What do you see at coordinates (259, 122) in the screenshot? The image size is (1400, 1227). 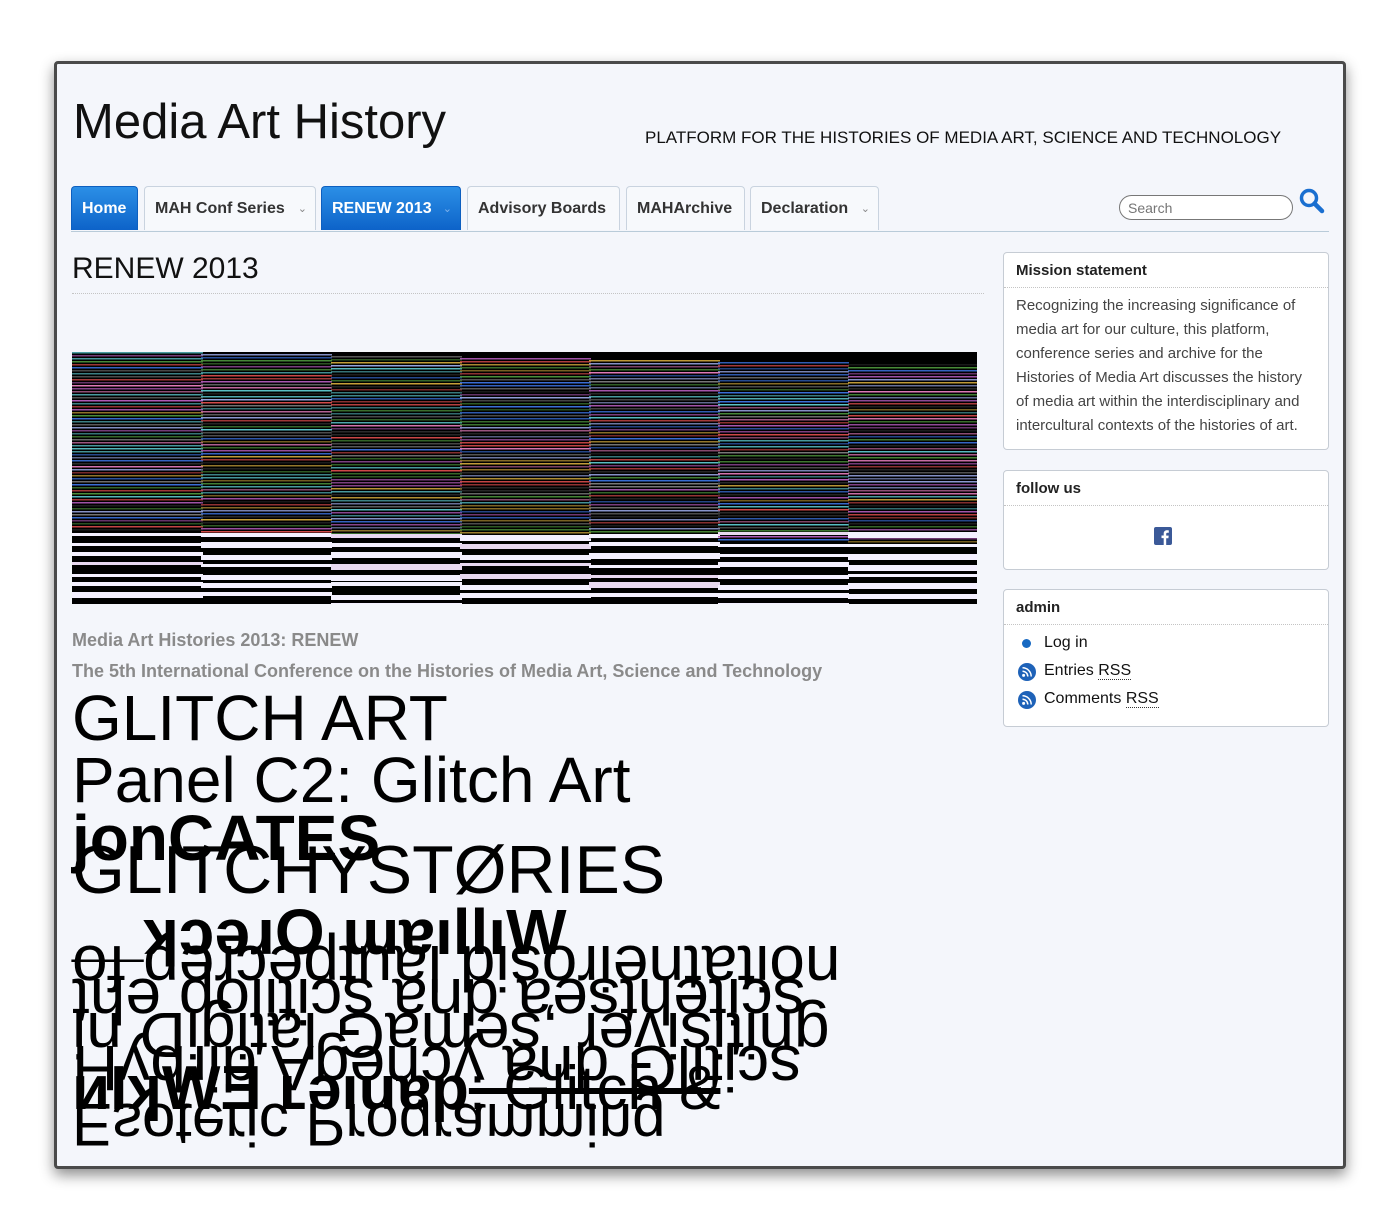 I see `site-title: Media Art History` at bounding box center [259, 122].